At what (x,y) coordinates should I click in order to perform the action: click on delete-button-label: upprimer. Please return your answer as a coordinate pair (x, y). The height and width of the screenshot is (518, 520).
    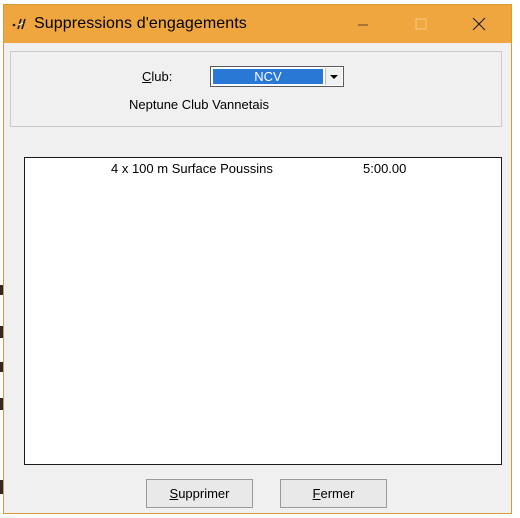
    Looking at the image, I should click on (204, 493).